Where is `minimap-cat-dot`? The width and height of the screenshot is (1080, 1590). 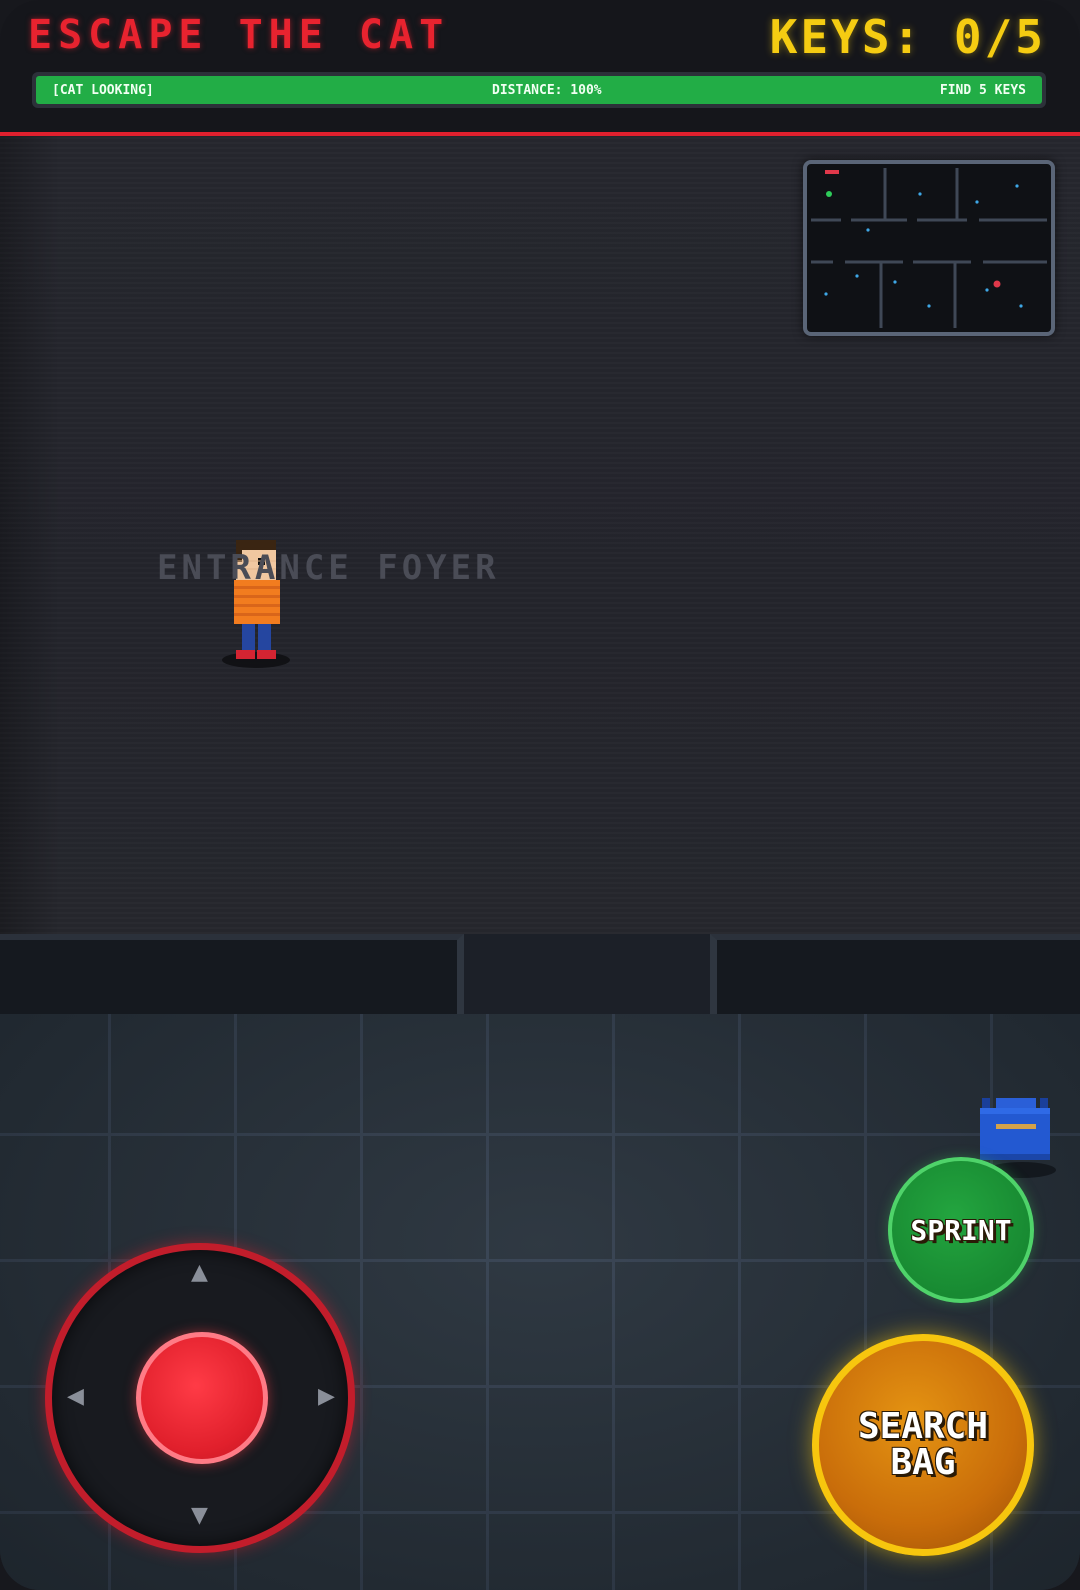 minimap-cat-dot is located at coordinates (997, 284).